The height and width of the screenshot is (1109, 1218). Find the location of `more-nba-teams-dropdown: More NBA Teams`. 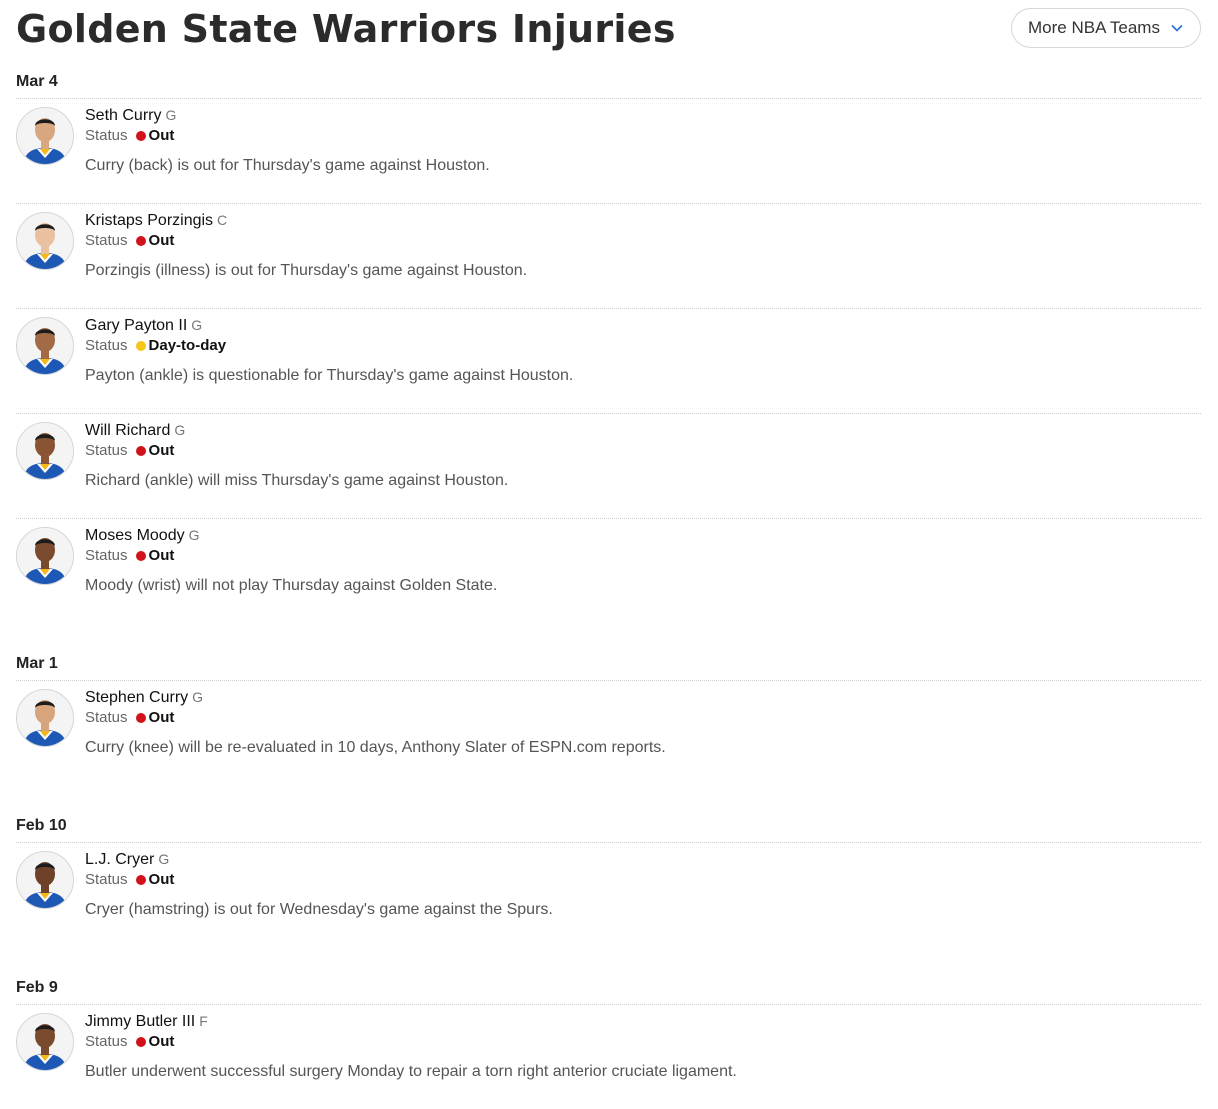

more-nba-teams-dropdown: More NBA Teams is located at coordinates (1106, 28).